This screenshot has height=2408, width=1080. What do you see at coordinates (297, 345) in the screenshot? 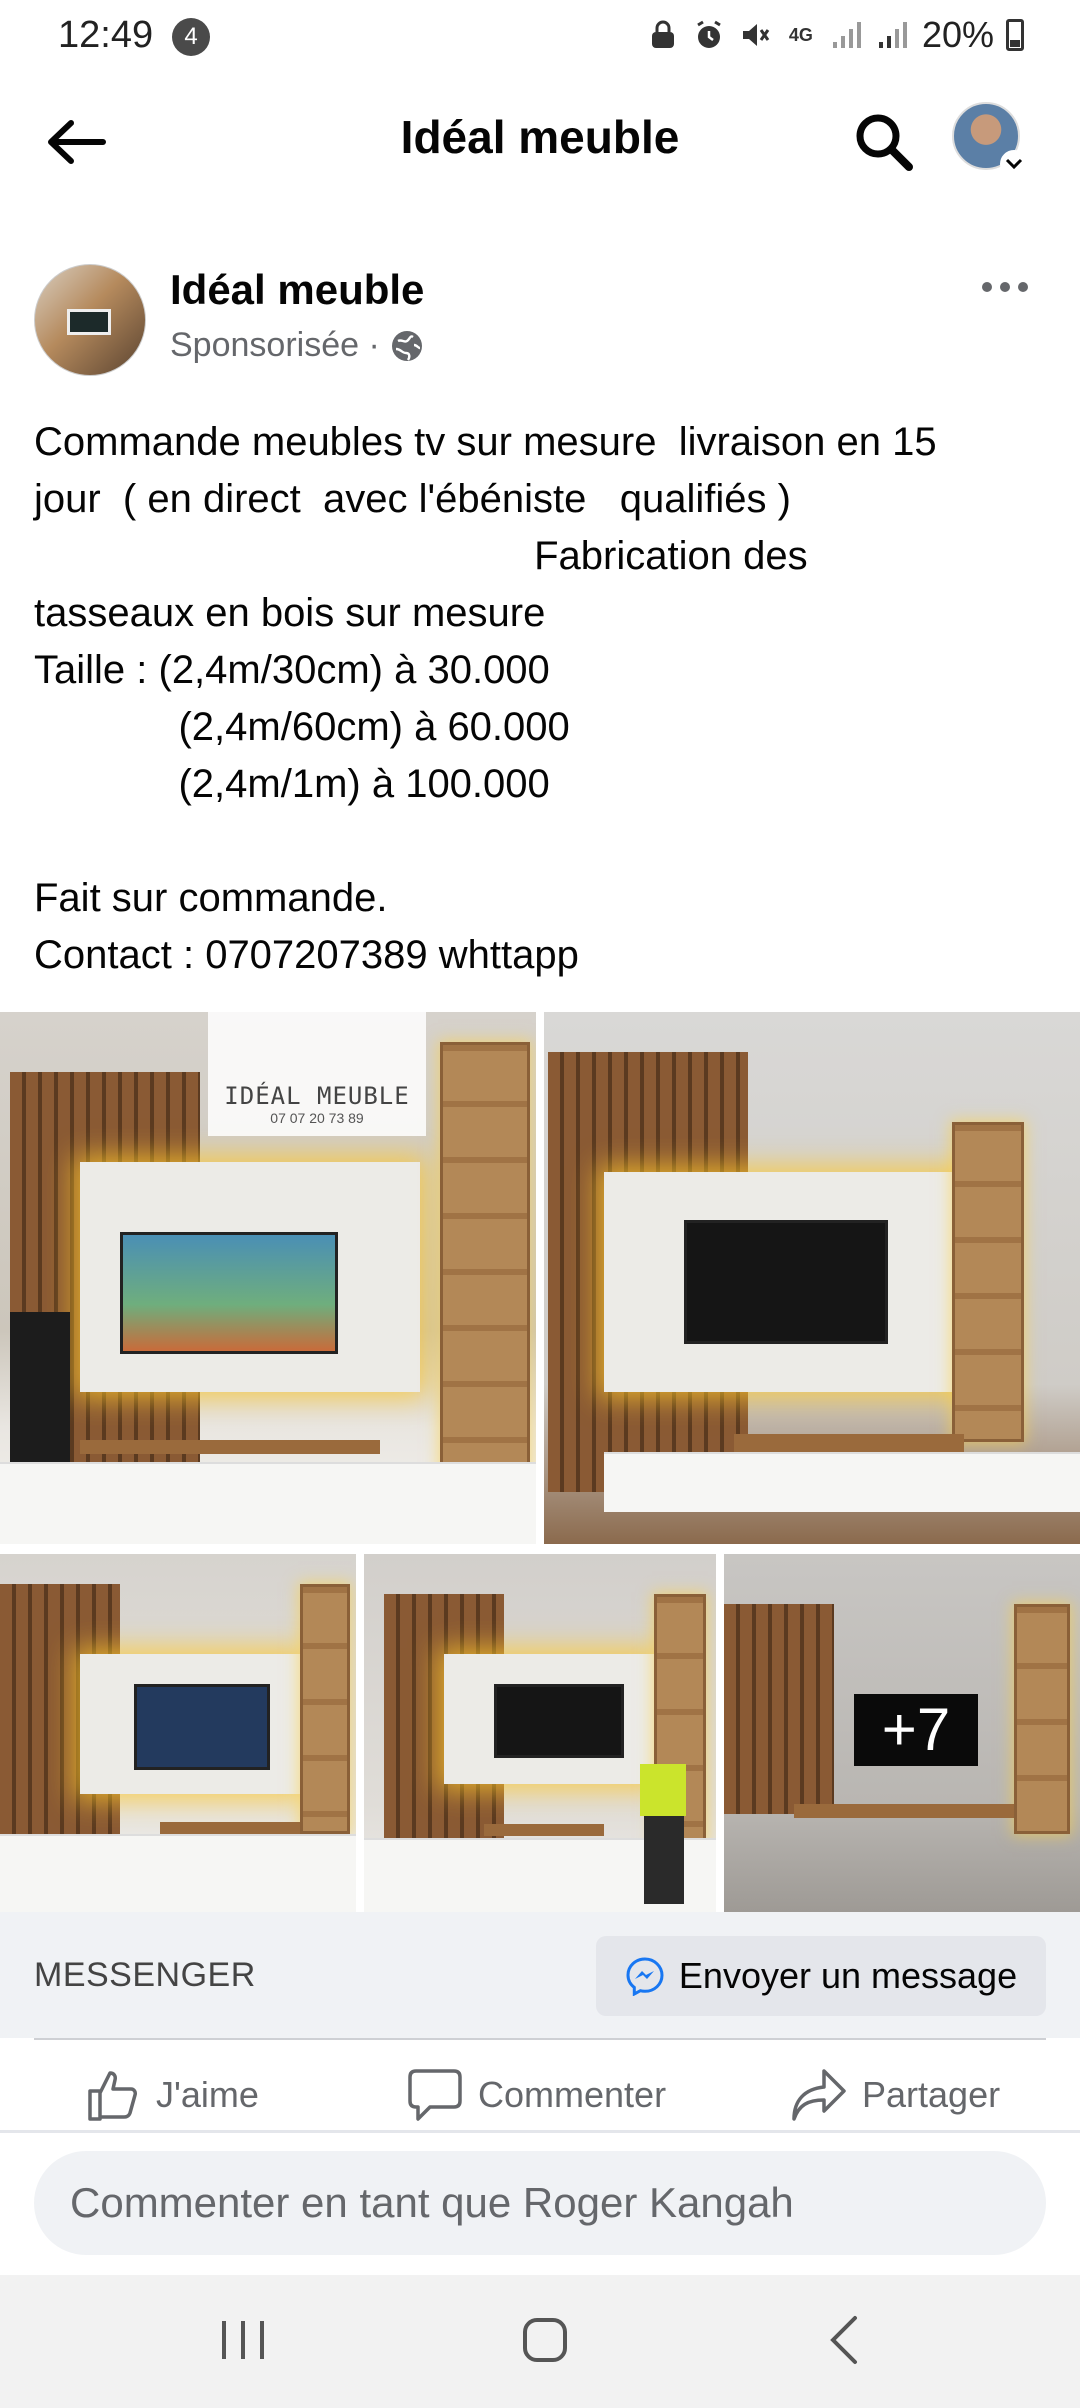
I see `sponsored-label: Sponsorisée ·` at bounding box center [297, 345].